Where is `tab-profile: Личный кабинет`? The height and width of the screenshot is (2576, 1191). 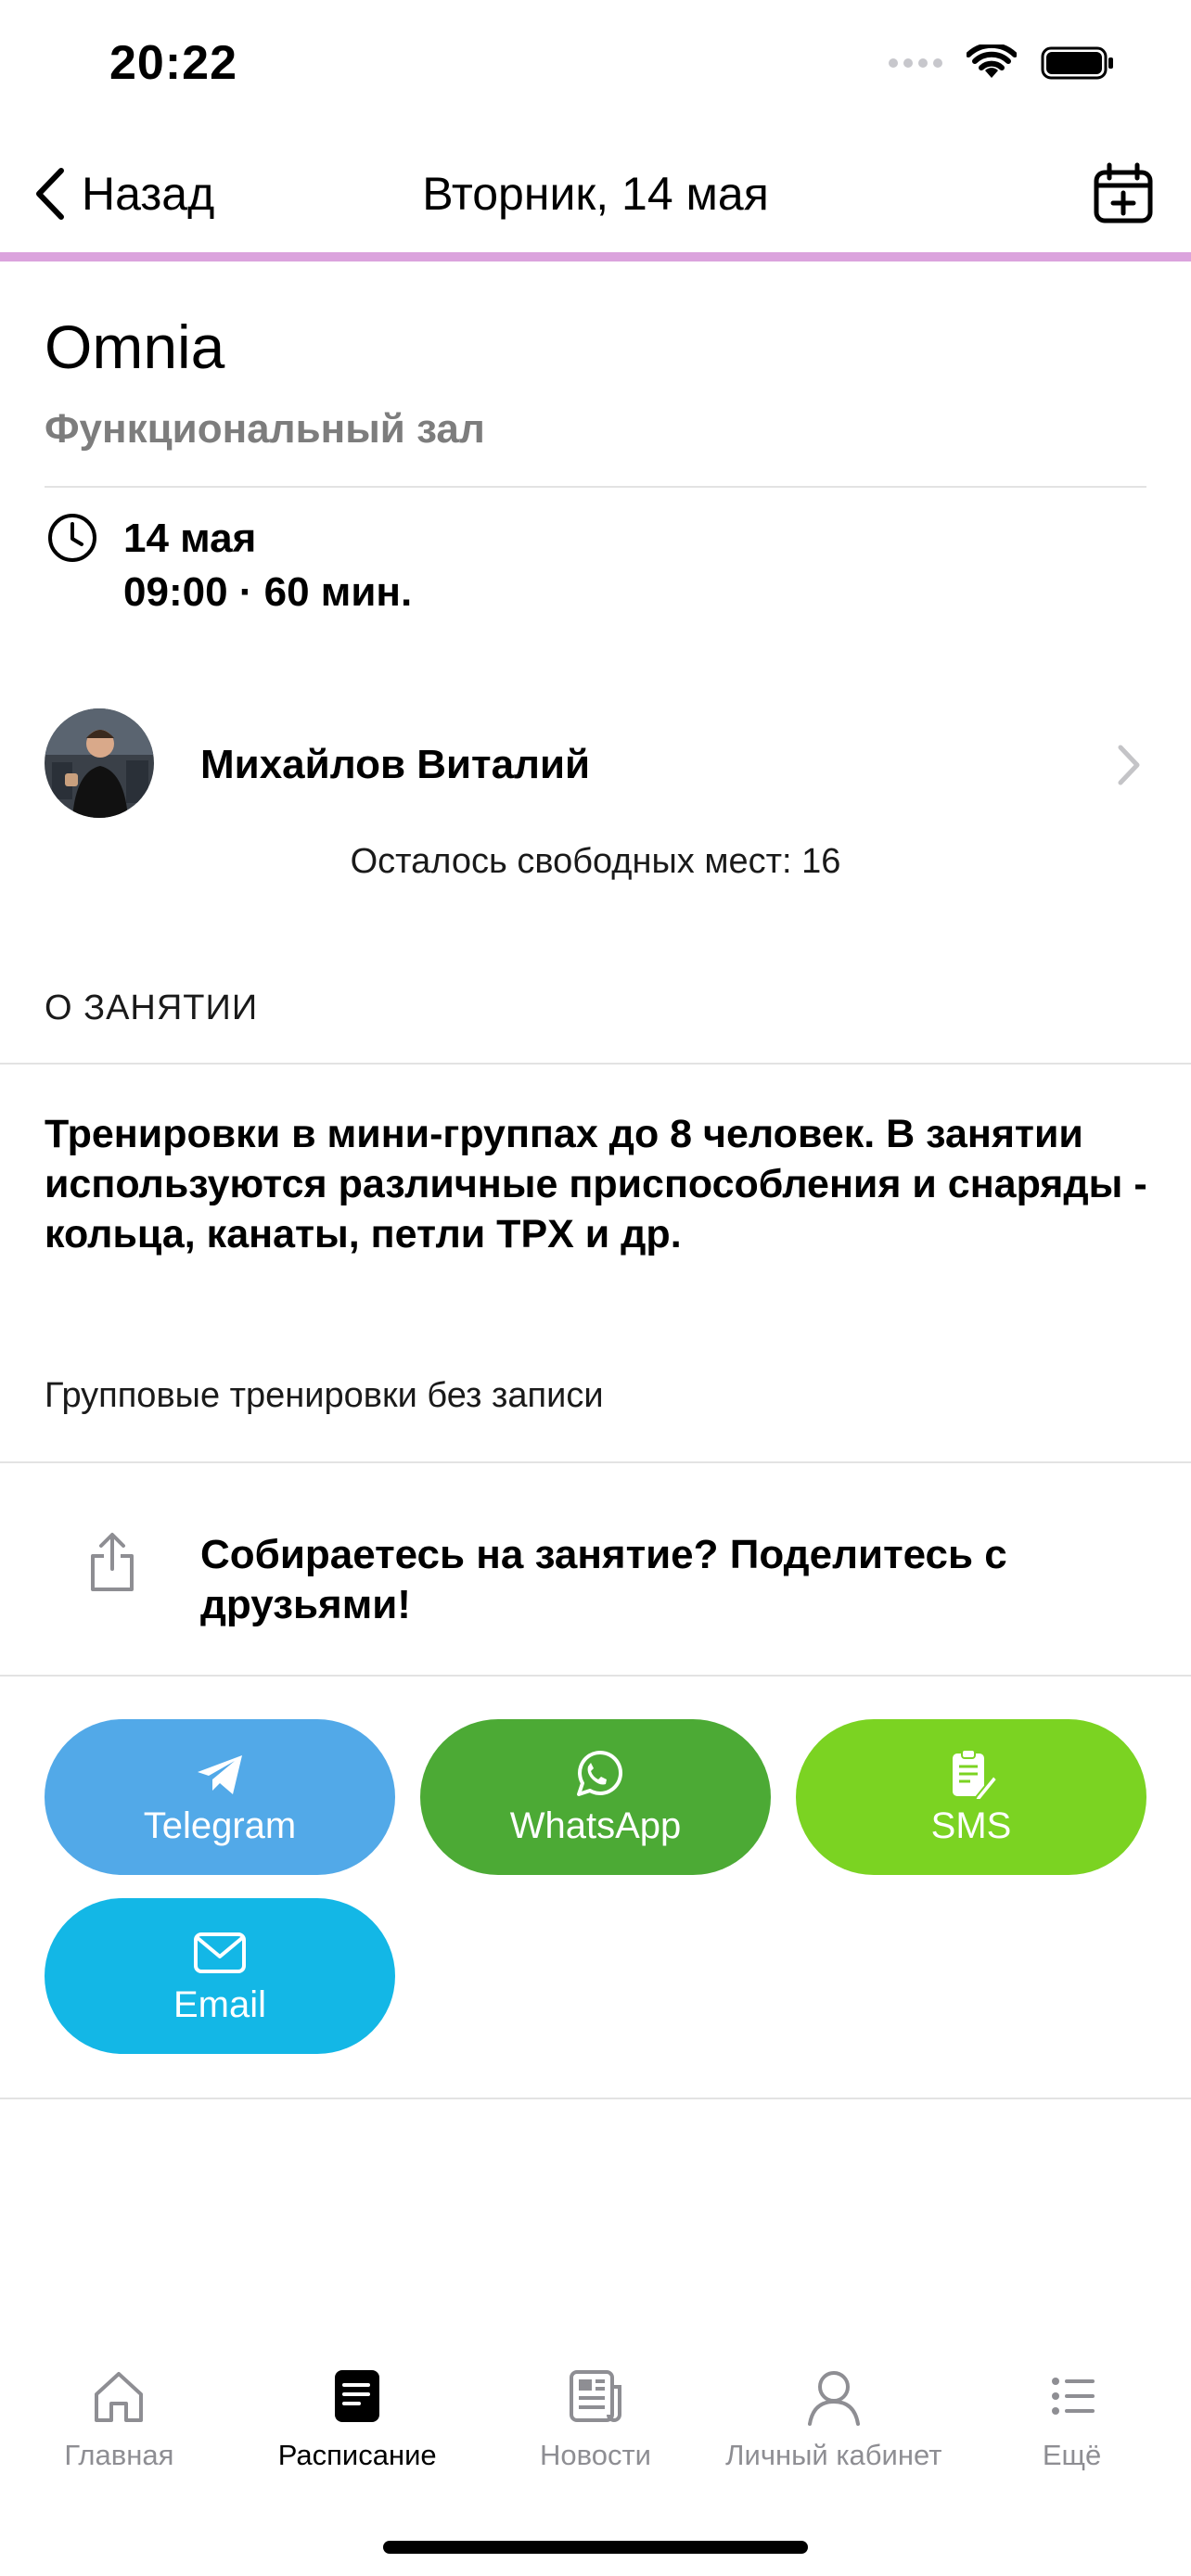
tab-profile: Личный кабинет is located at coordinates (833, 2424).